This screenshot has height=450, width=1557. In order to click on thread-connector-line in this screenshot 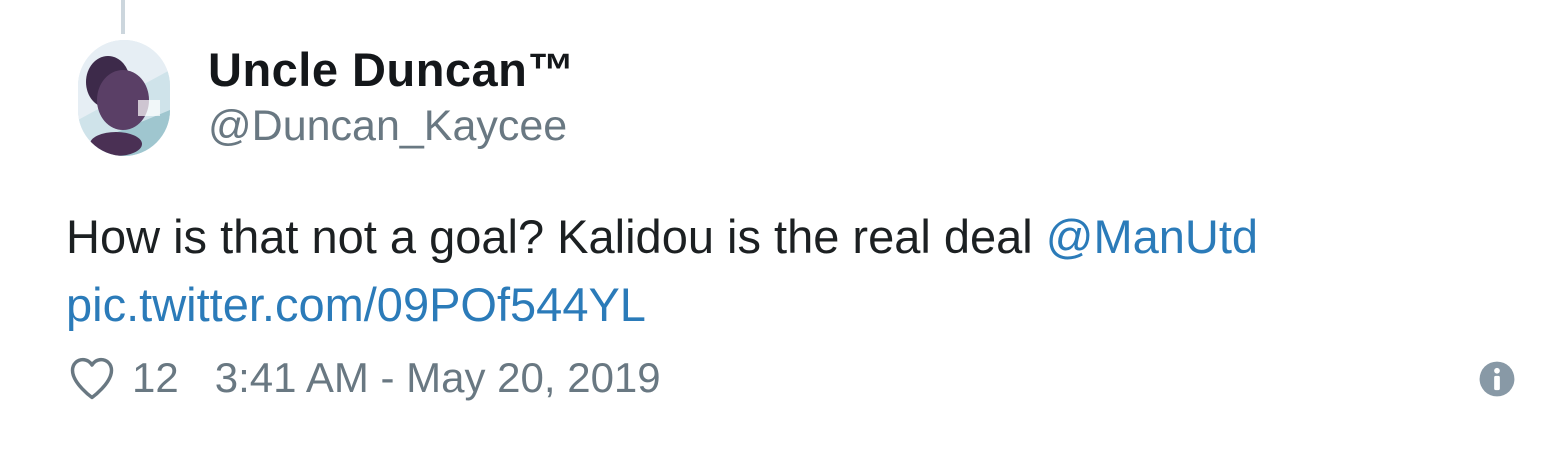, I will do `click(123, 17)`.